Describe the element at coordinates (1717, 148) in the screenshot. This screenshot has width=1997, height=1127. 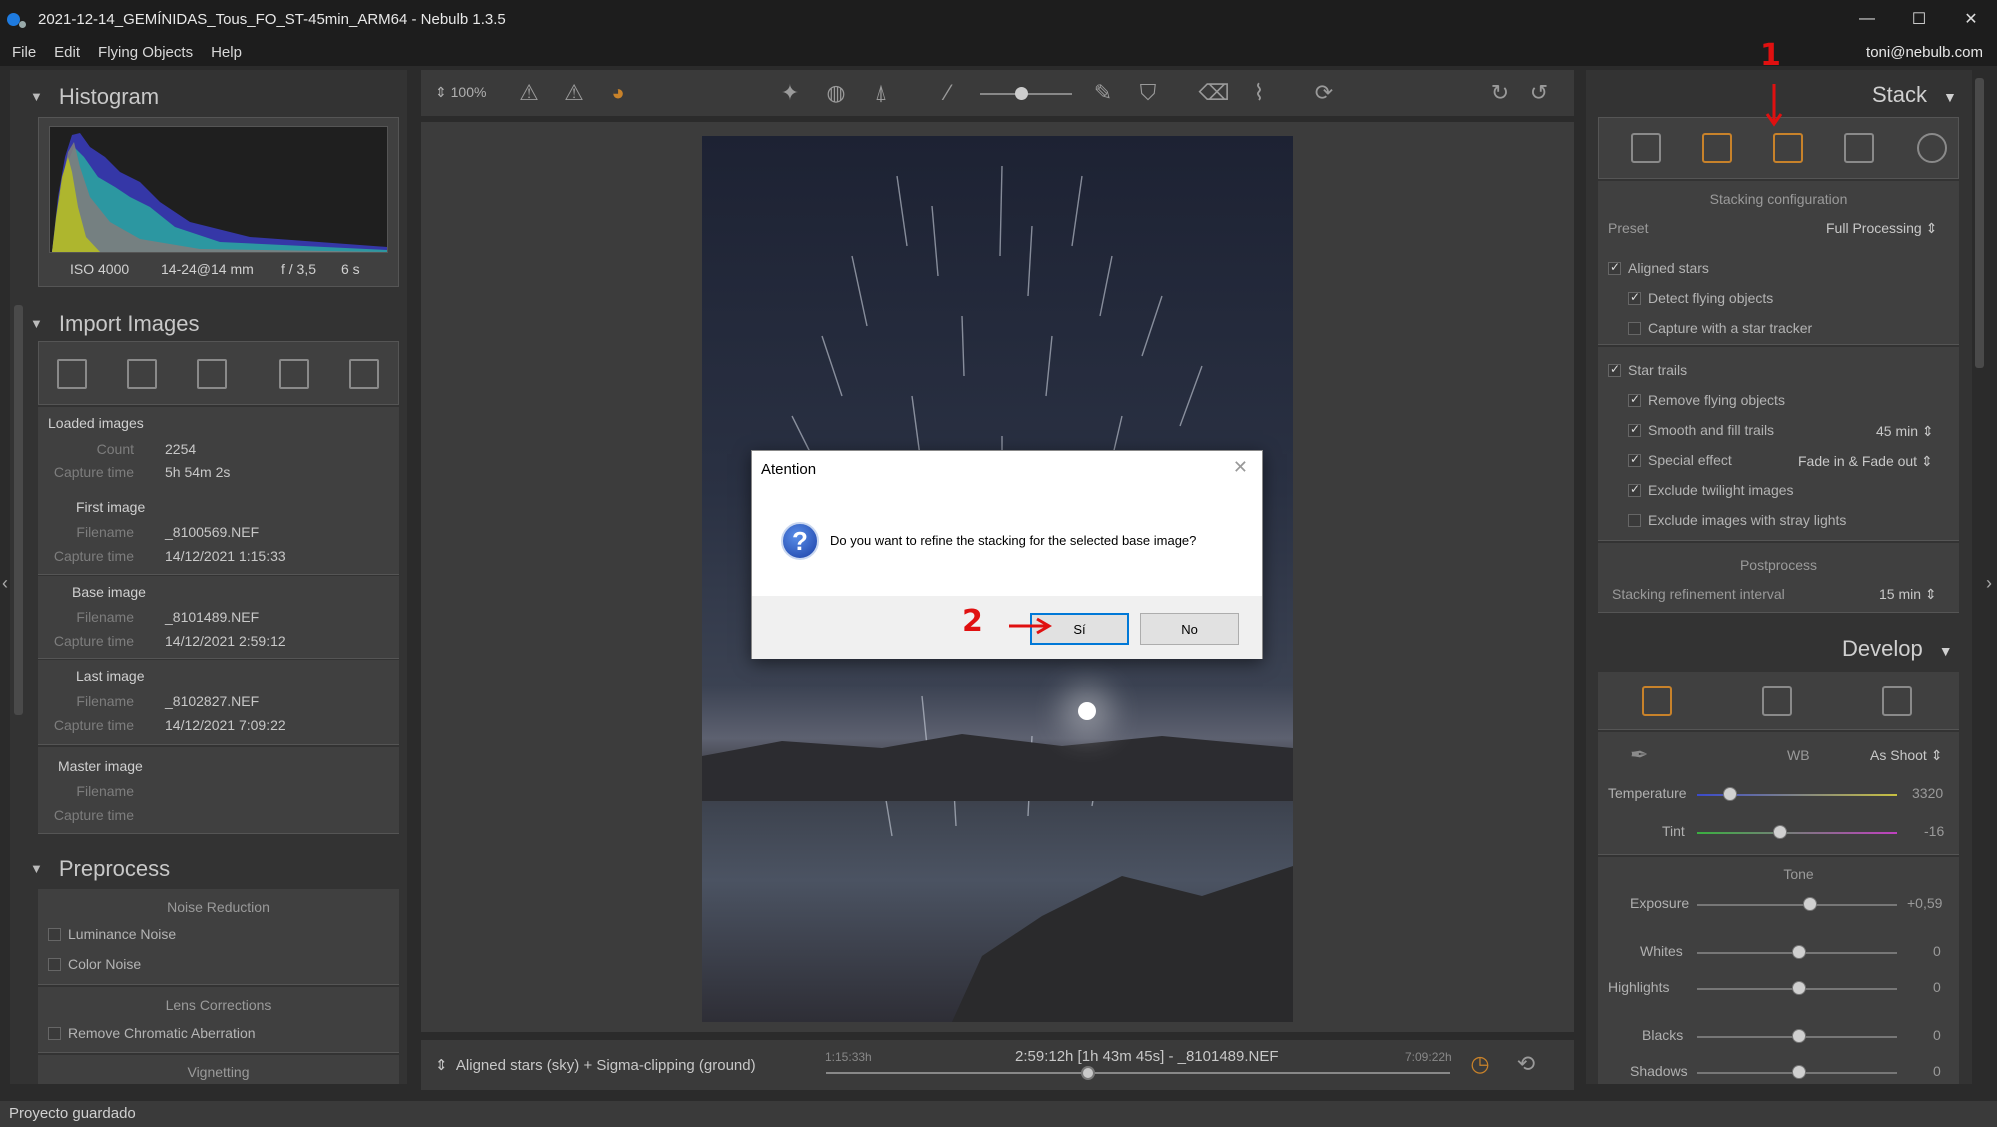
I see `stack-check-icon` at that location.